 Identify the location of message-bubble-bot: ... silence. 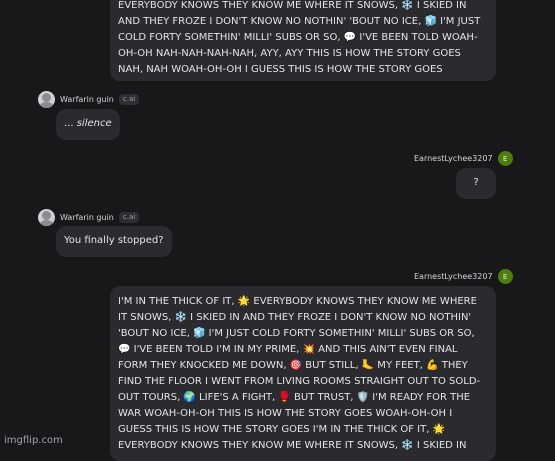
(88, 124).